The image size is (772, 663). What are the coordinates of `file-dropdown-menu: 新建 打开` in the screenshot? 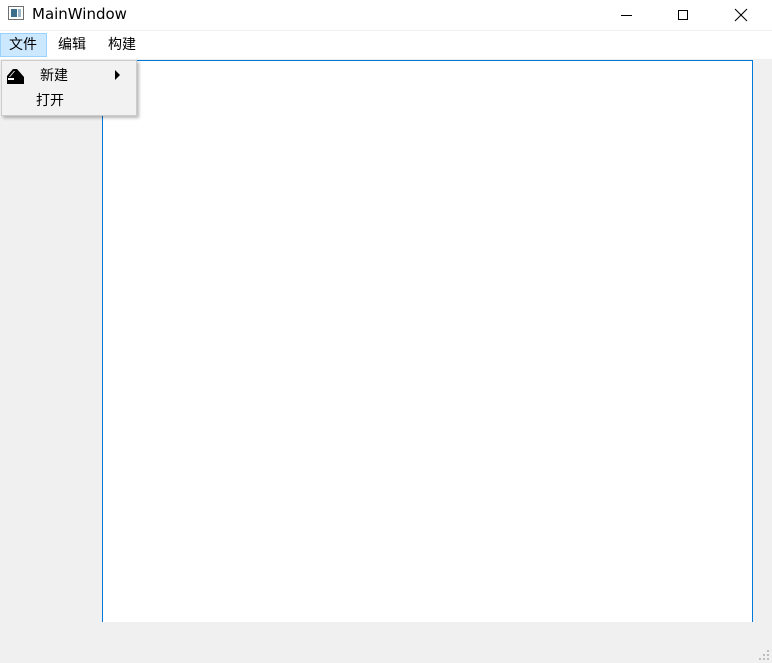 It's located at (69, 88).